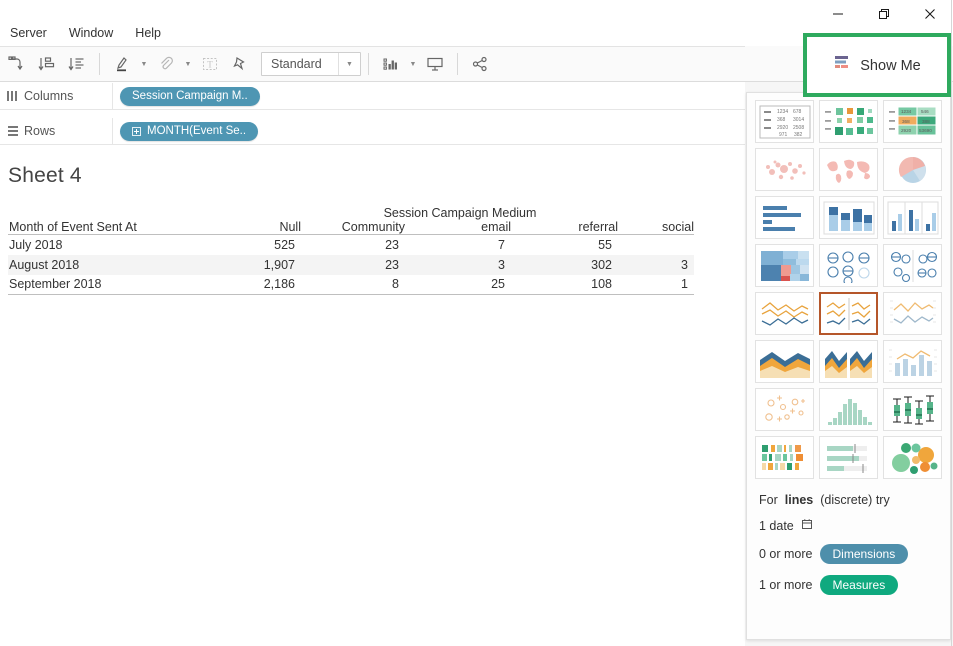 This screenshot has width=953, height=646. What do you see at coordinates (912, 265) in the screenshot?
I see `thumb-side-by-side-circles` at bounding box center [912, 265].